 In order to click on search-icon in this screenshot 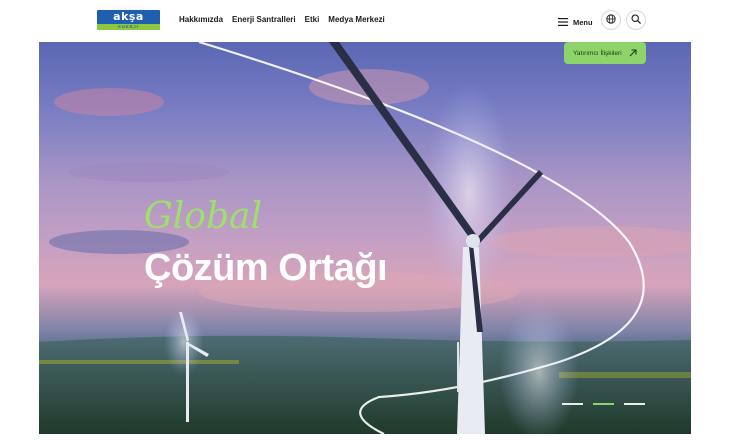, I will do `click(636, 20)`.